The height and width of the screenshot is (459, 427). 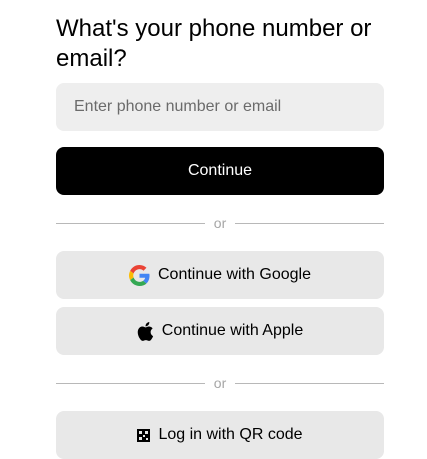 What do you see at coordinates (214, 43) in the screenshot?
I see `page-title: What's your phone number or email?` at bounding box center [214, 43].